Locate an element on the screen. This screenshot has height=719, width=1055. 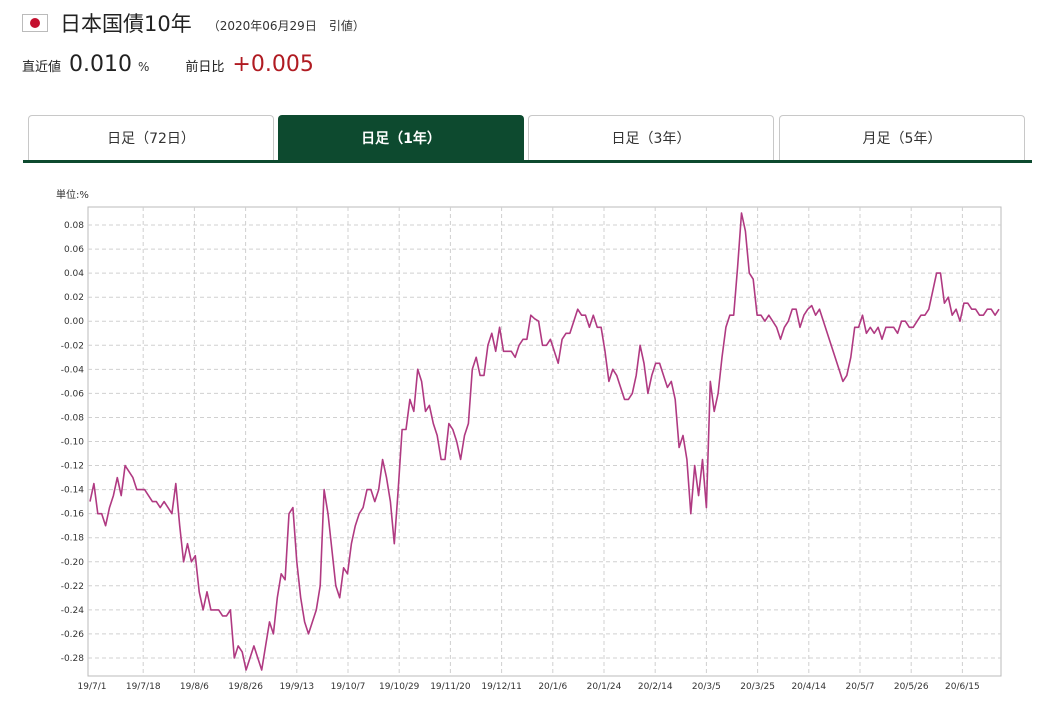
x-tick-label: 19/8/26 is located at coordinates (245, 687).